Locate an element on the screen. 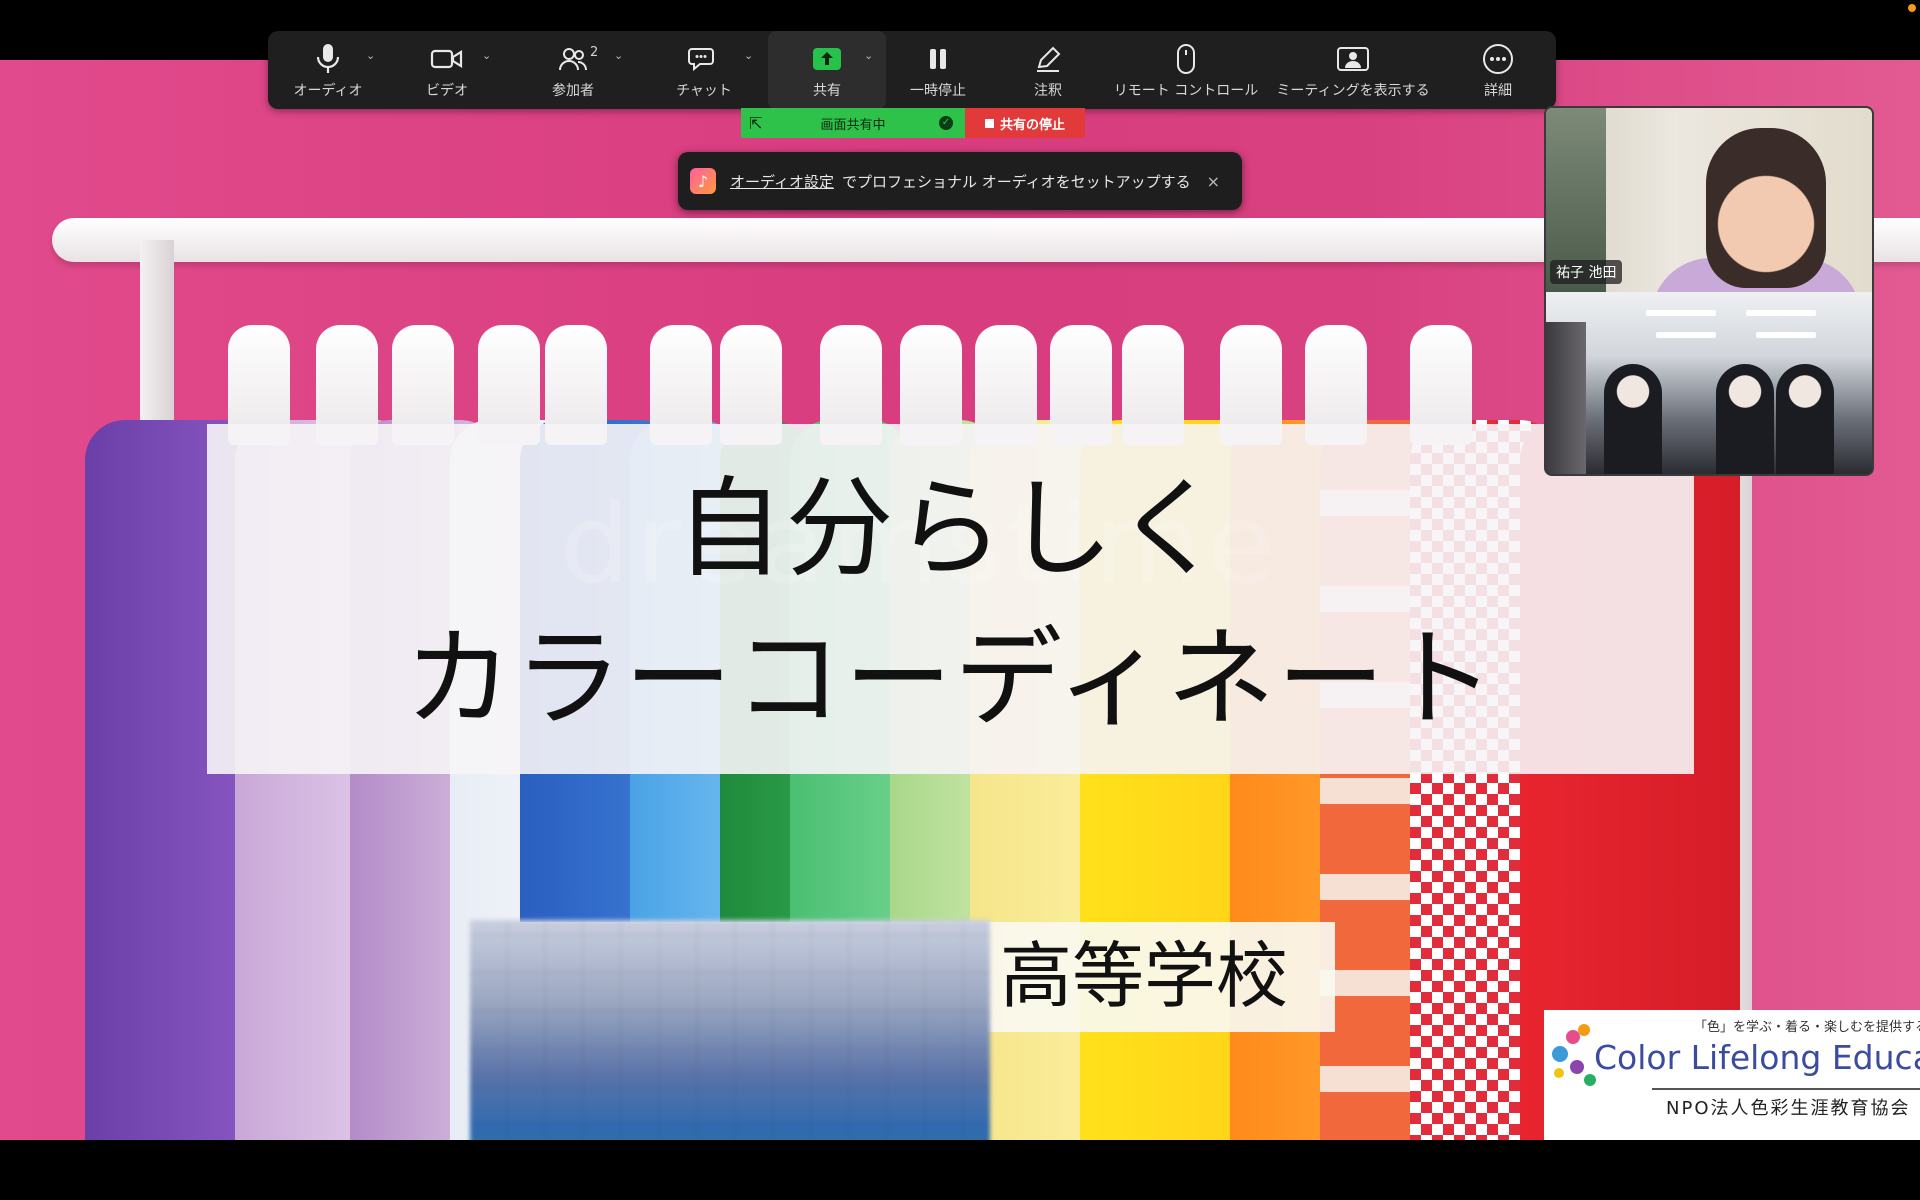  more-button: 詳細 is located at coordinates (1498, 70).